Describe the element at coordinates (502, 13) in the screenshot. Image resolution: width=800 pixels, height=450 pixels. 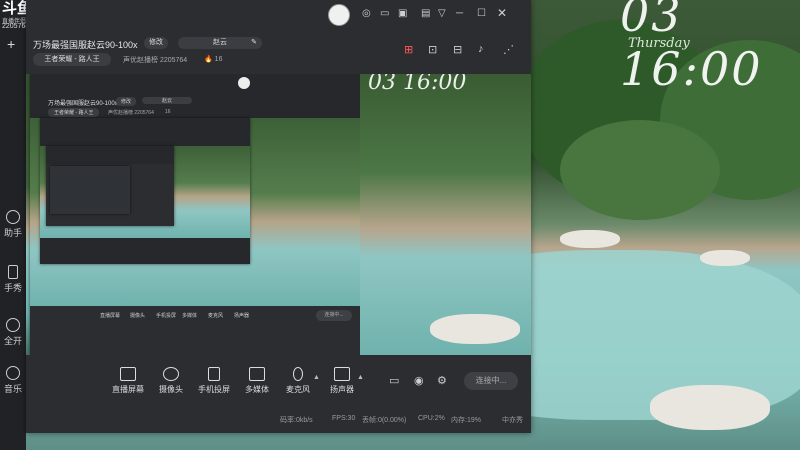
I see `close-icon: ✕` at that location.